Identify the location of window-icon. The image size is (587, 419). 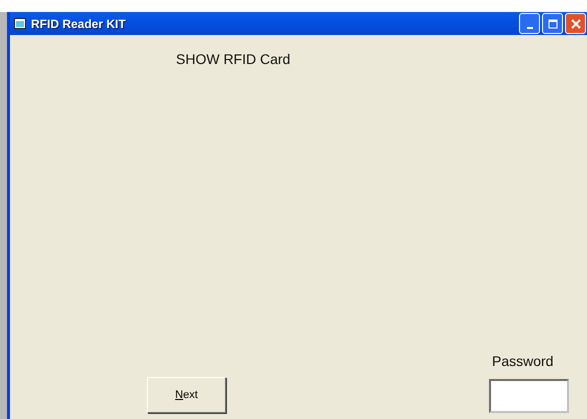
(20, 23).